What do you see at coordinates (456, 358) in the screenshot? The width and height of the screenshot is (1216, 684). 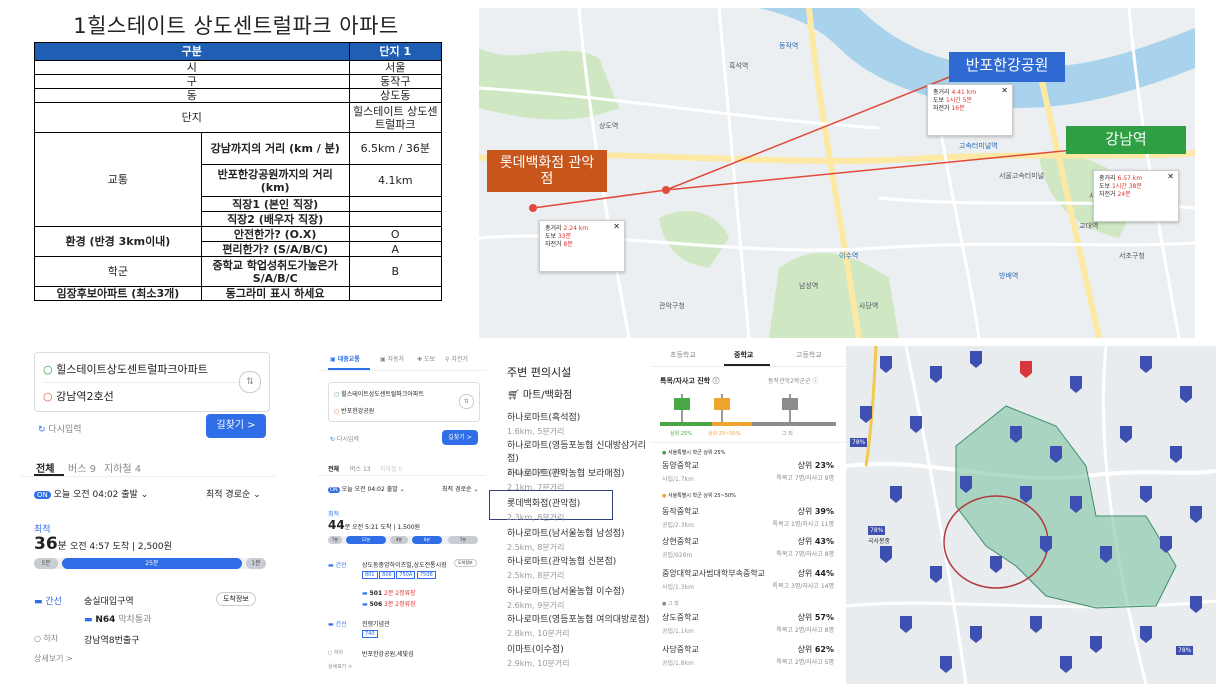 I see `mode-bike: ⚲ 자전거` at bounding box center [456, 358].